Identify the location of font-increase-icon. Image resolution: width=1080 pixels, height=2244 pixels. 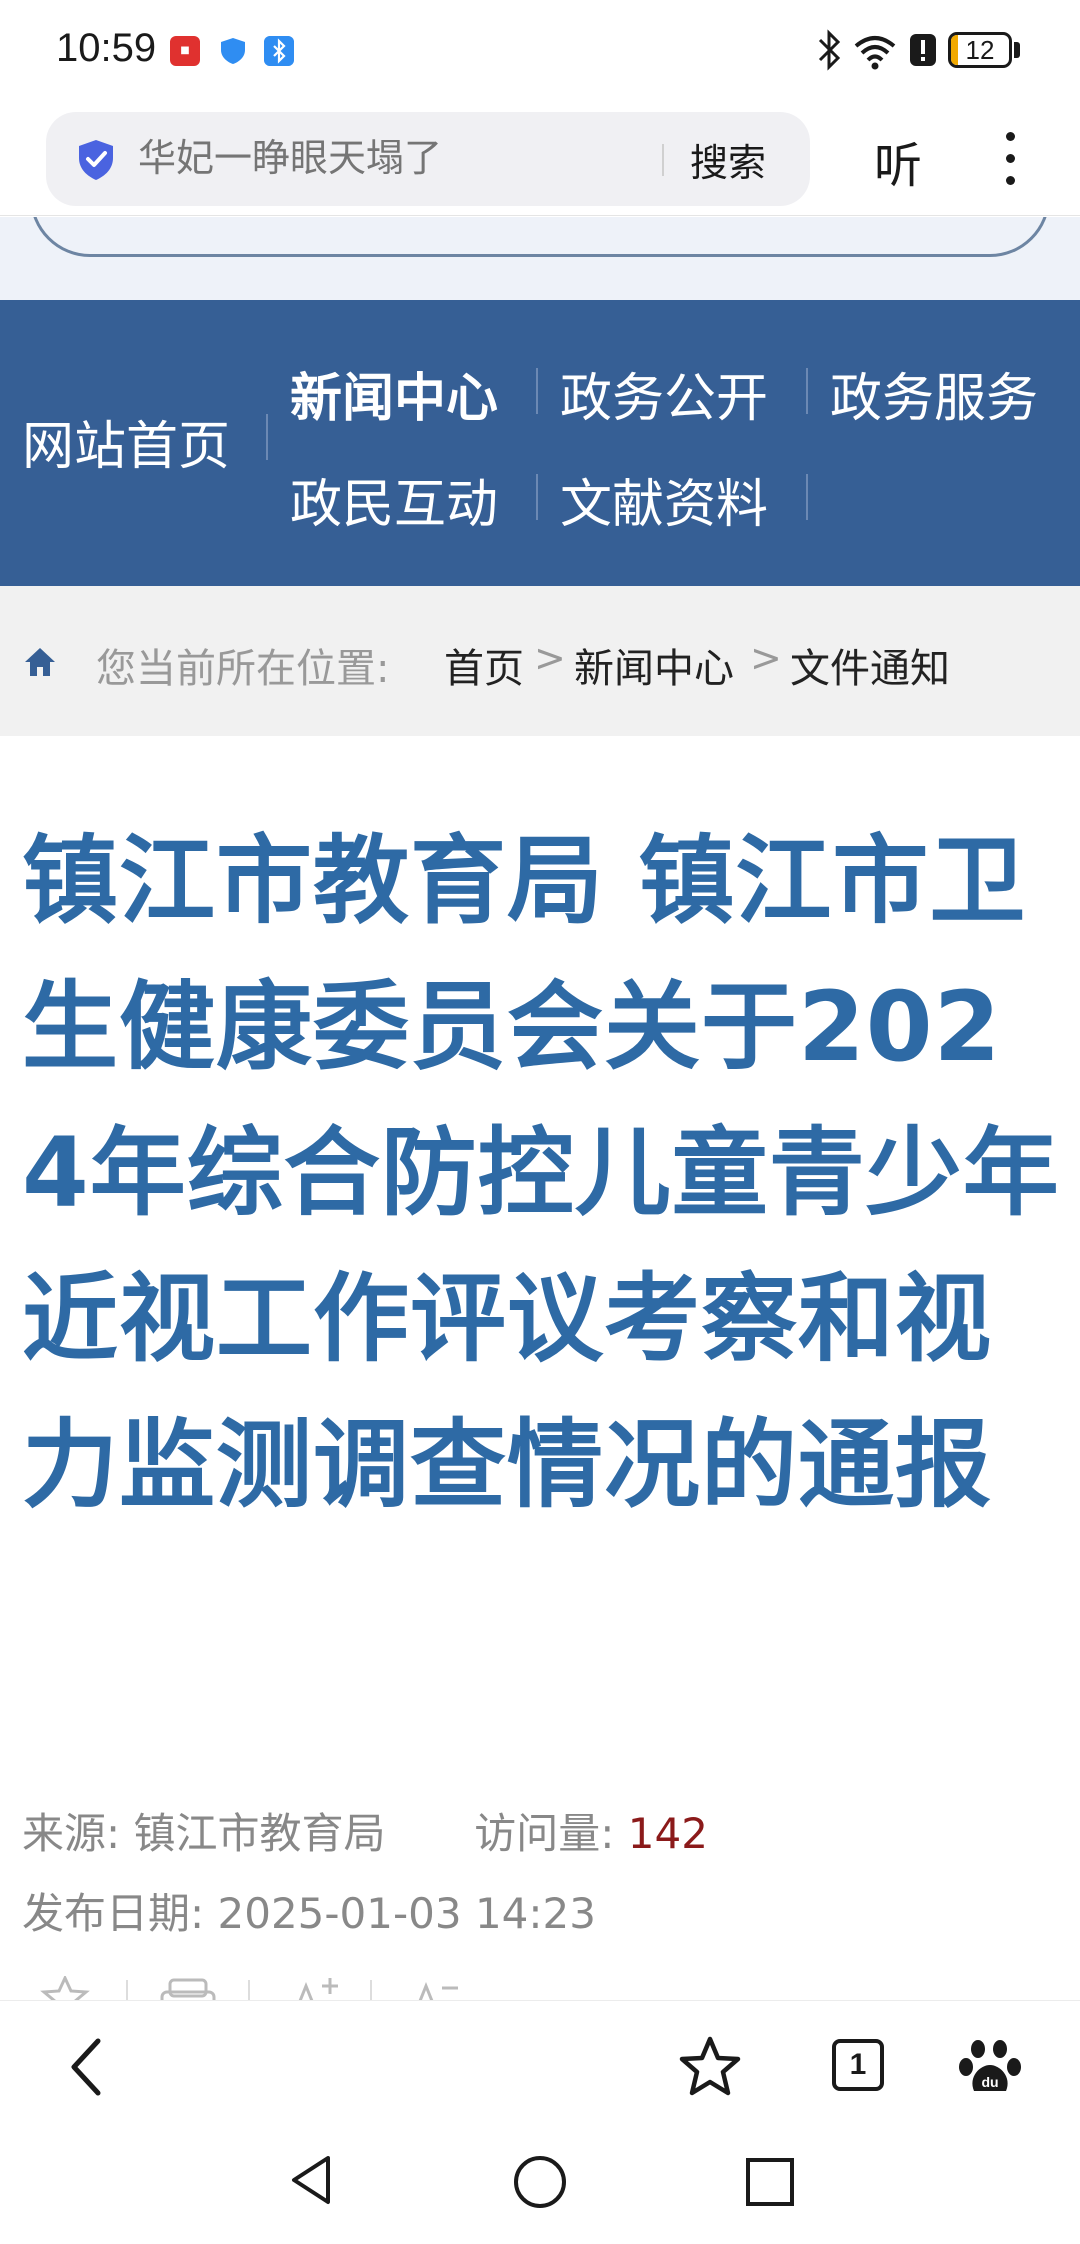
(316, 1988).